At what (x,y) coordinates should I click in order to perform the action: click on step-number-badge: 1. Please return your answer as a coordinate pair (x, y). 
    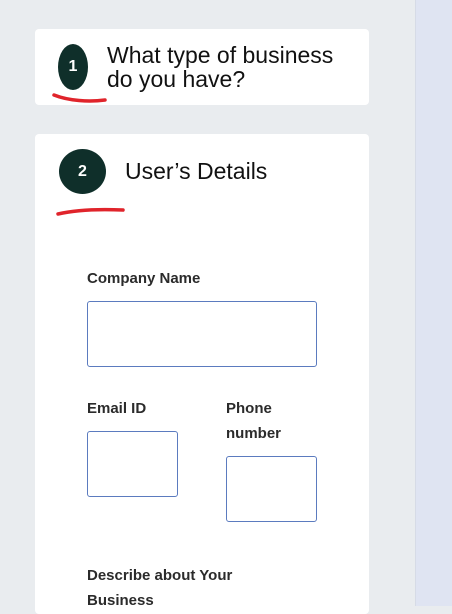
    Looking at the image, I should click on (73, 67).